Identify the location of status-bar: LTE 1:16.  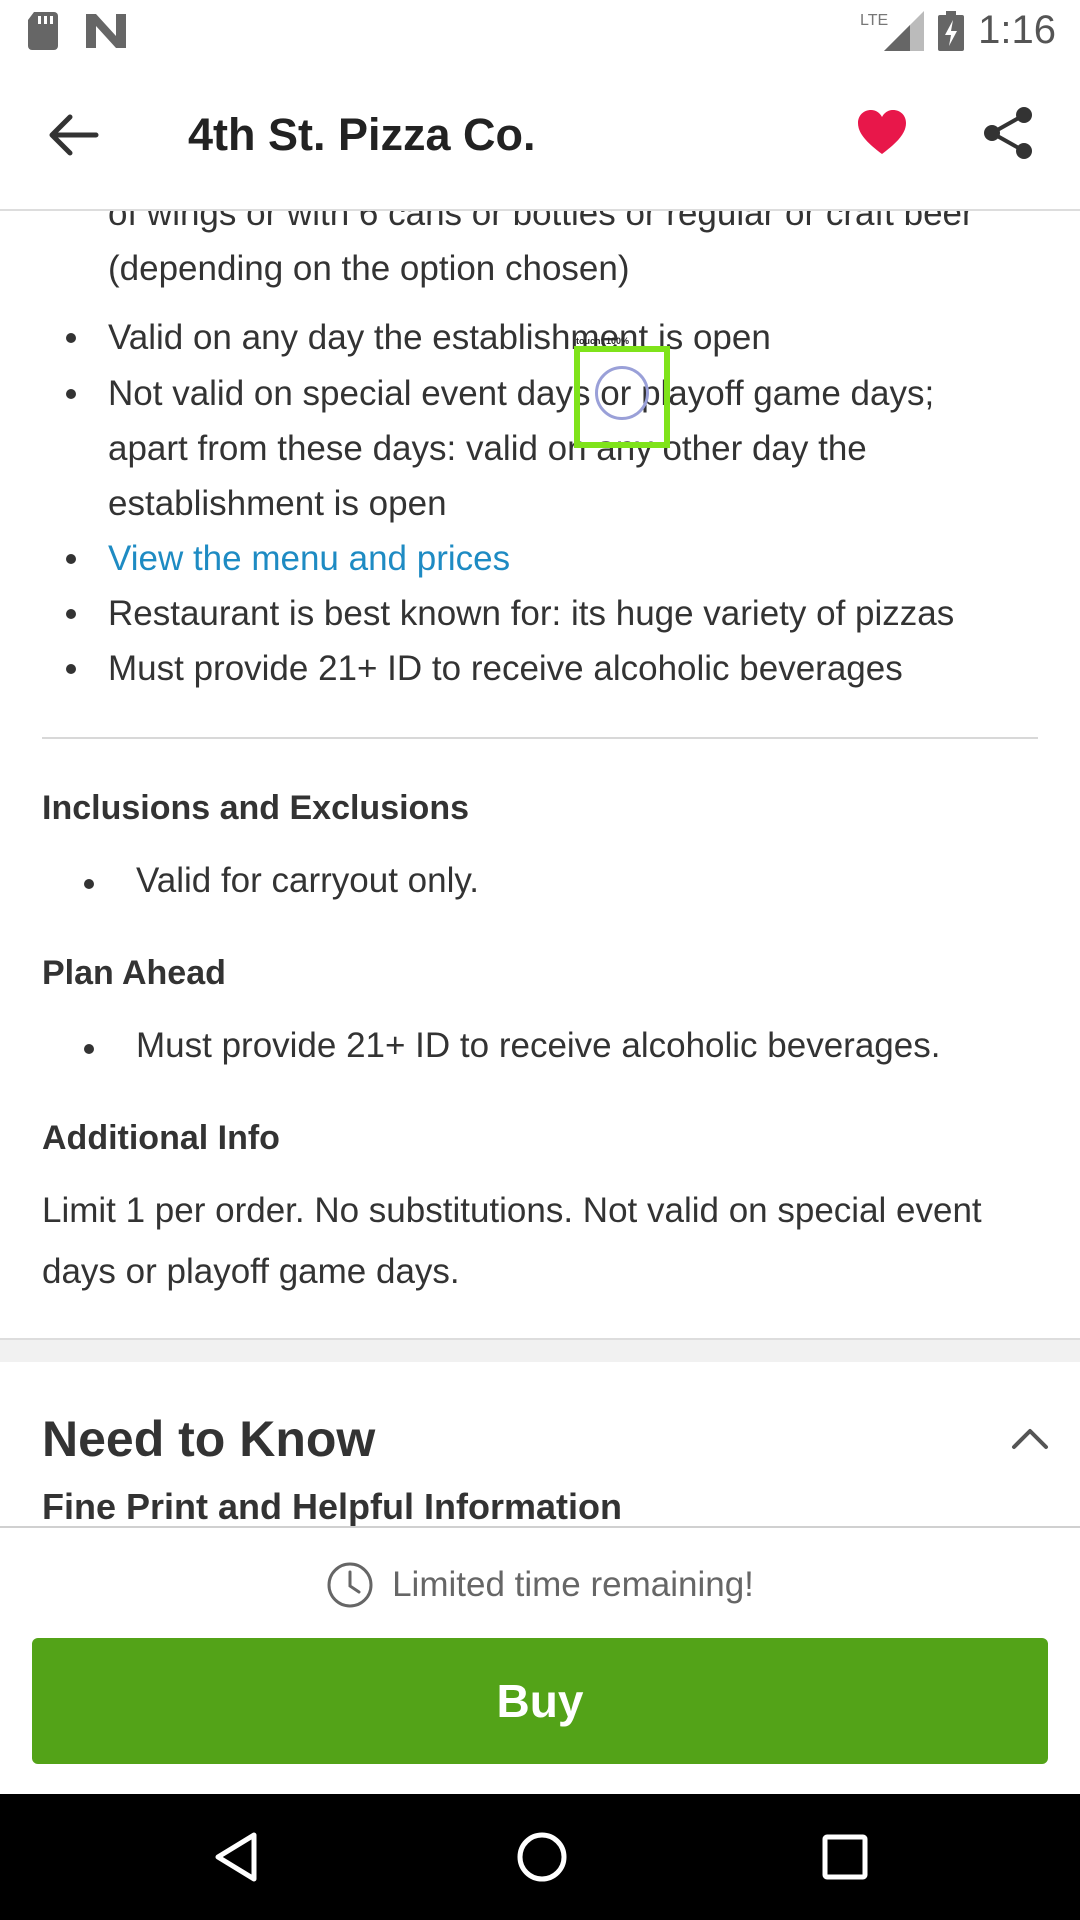
(540, 31).